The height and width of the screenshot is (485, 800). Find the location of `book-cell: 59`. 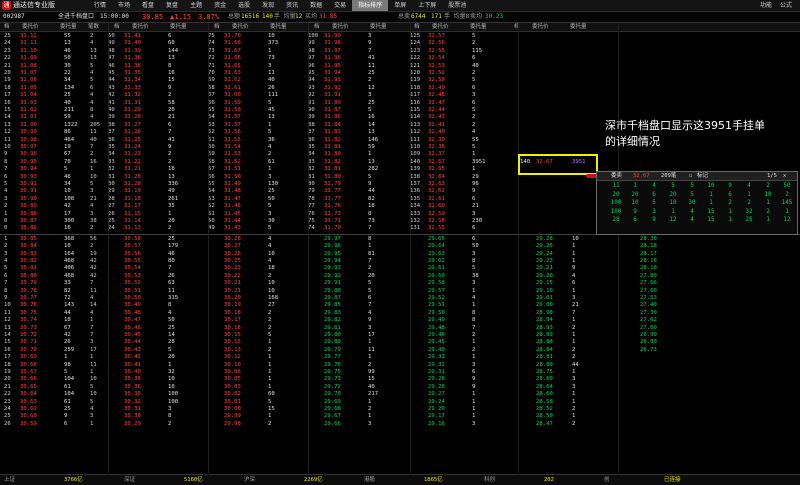

book-cell: 59 is located at coordinates (211, 154).